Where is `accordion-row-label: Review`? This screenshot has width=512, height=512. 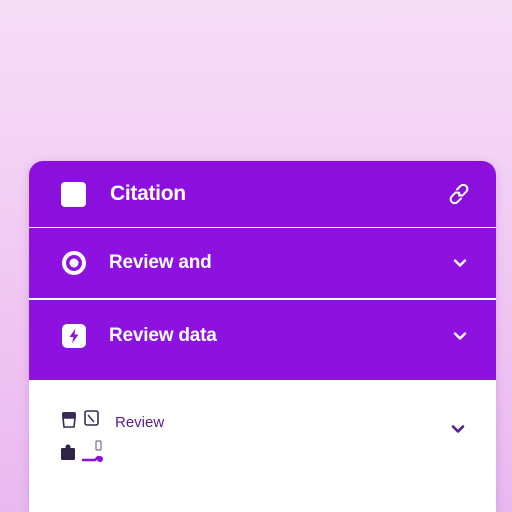 accordion-row-label: Review is located at coordinates (140, 422).